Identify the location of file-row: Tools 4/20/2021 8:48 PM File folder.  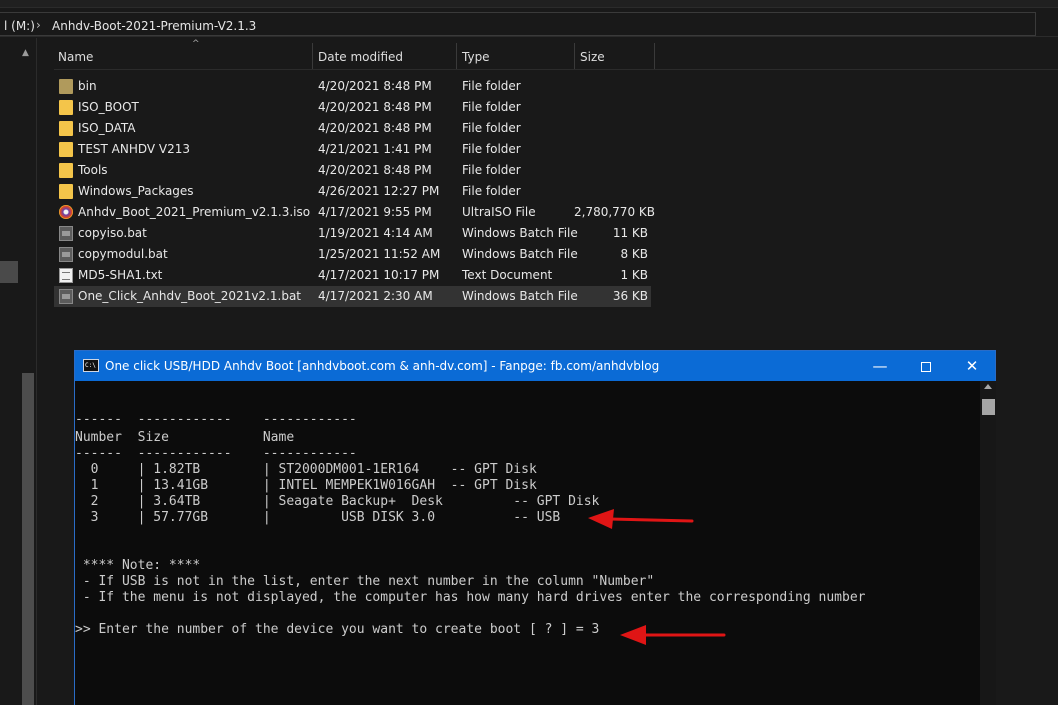
(352, 170).